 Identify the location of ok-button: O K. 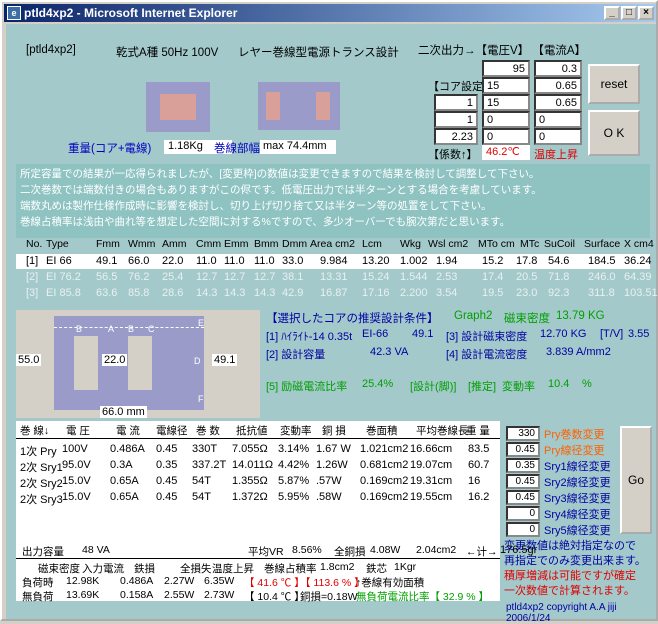
(614, 133).